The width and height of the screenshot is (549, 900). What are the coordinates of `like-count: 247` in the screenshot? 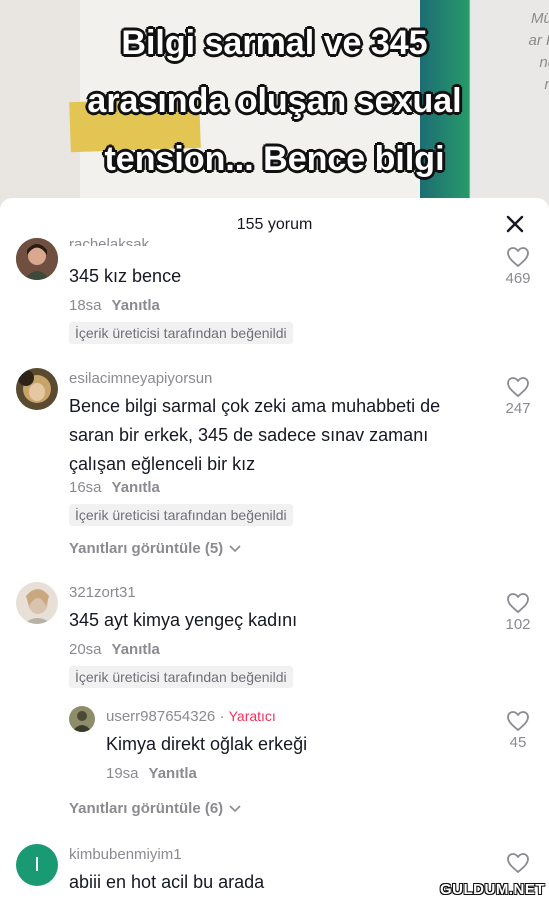 It's located at (518, 408).